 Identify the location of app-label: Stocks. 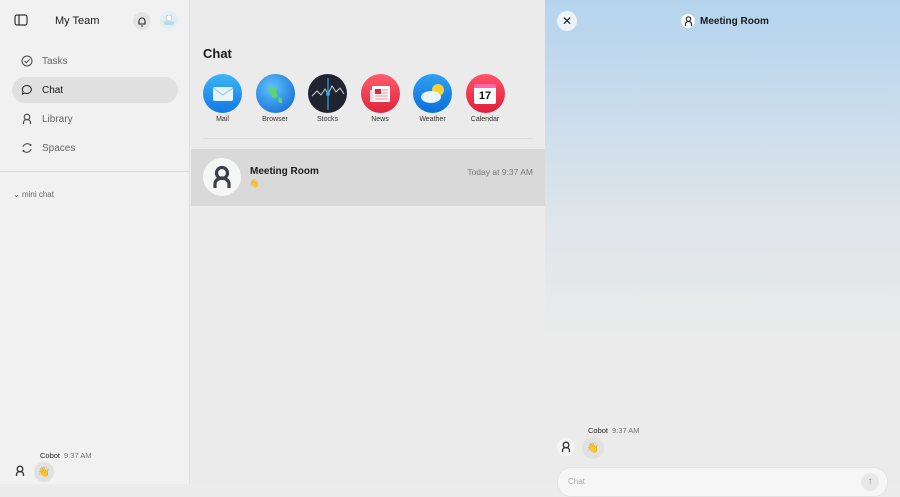
(327, 119).